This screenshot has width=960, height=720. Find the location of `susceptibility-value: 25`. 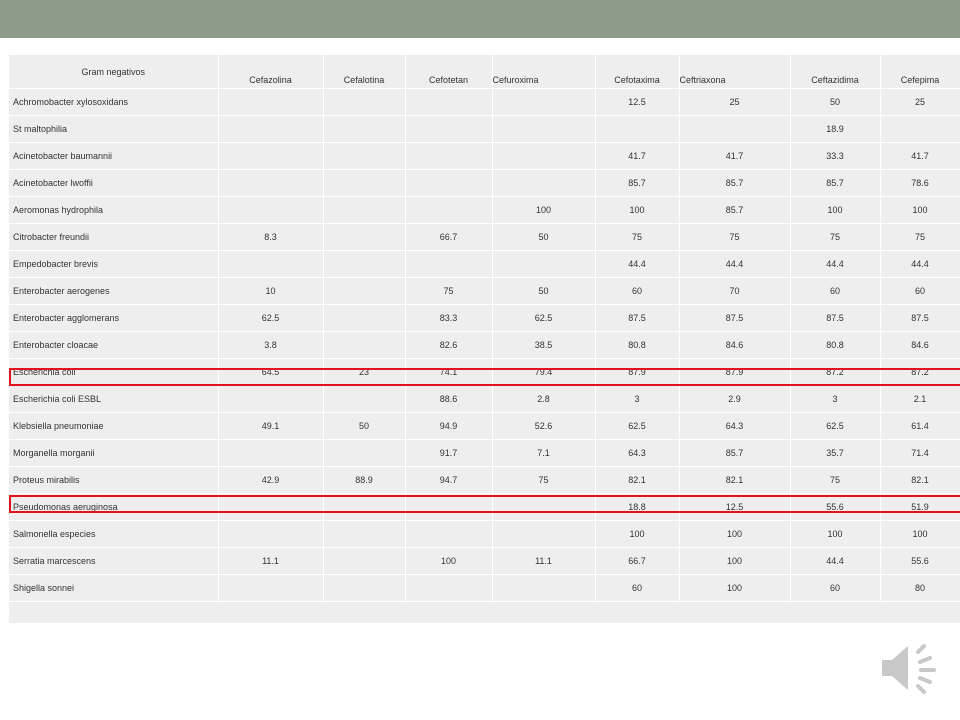

susceptibility-value: 25 is located at coordinates (920, 102).